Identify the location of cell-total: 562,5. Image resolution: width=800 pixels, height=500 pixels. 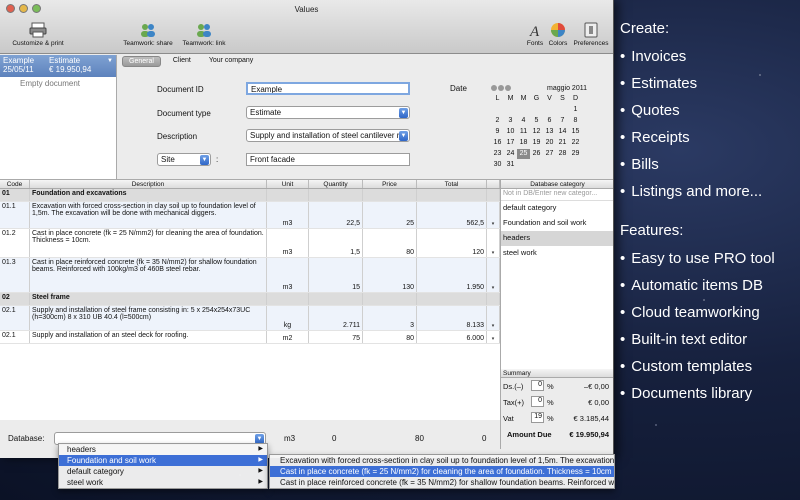
(452, 215).